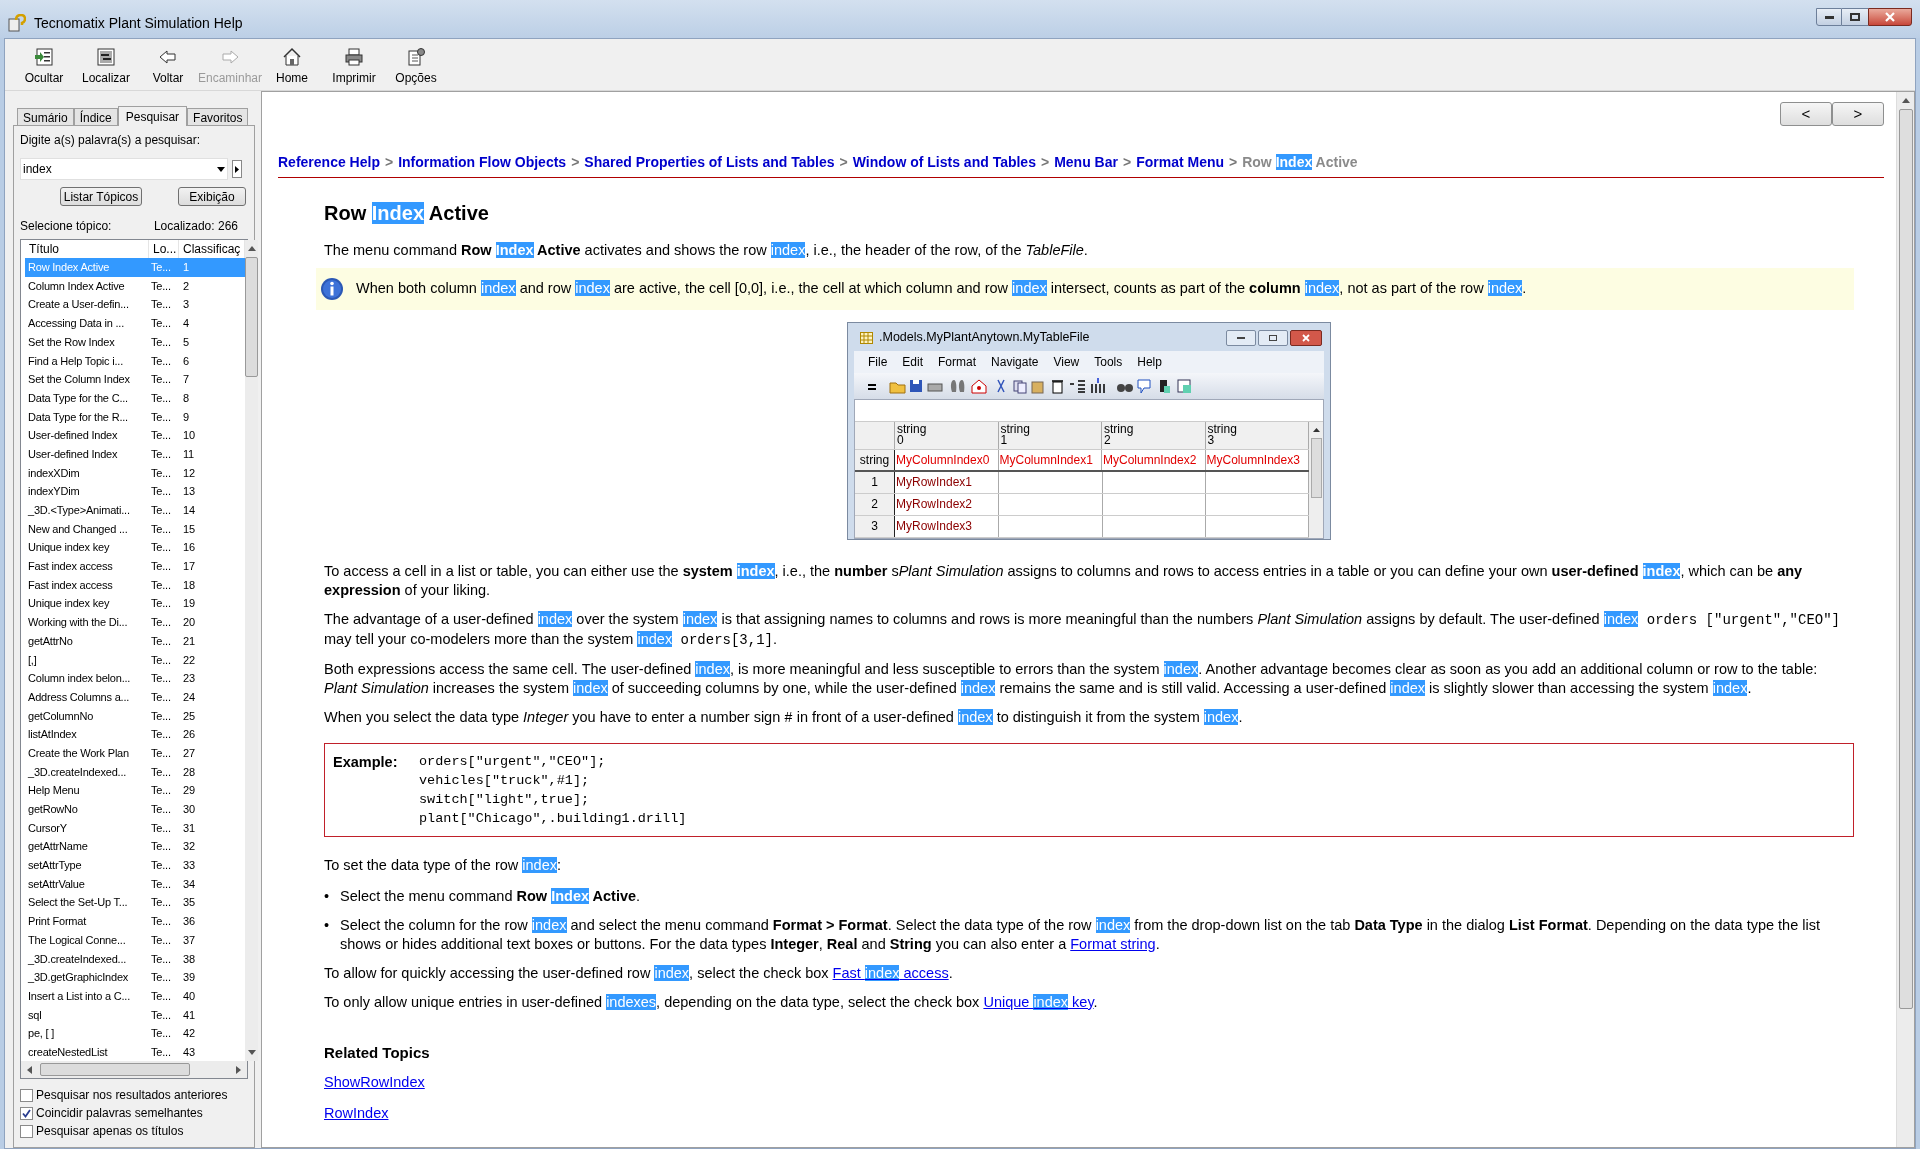  I want to click on breadcrumb-link: Shared Properties of Lists and Tables, so click(709, 162).